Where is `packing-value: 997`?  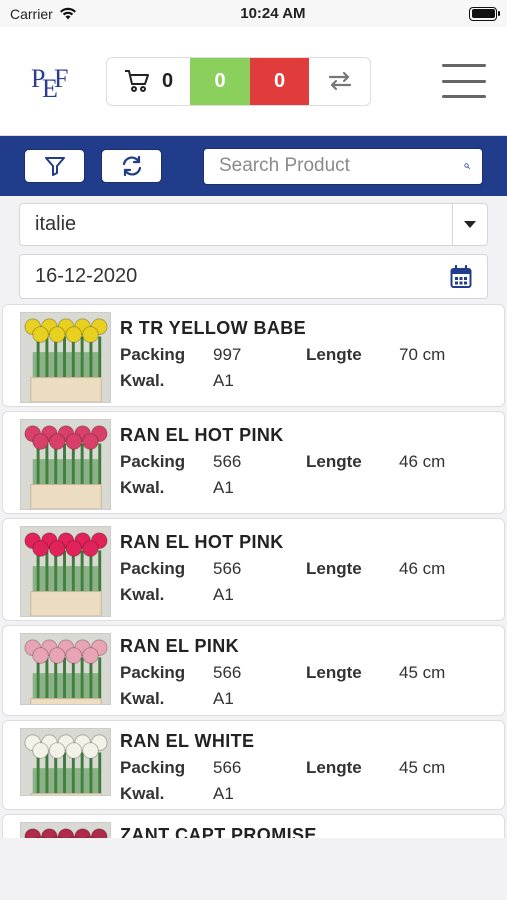
packing-value: 997 is located at coordinates (227, 354).